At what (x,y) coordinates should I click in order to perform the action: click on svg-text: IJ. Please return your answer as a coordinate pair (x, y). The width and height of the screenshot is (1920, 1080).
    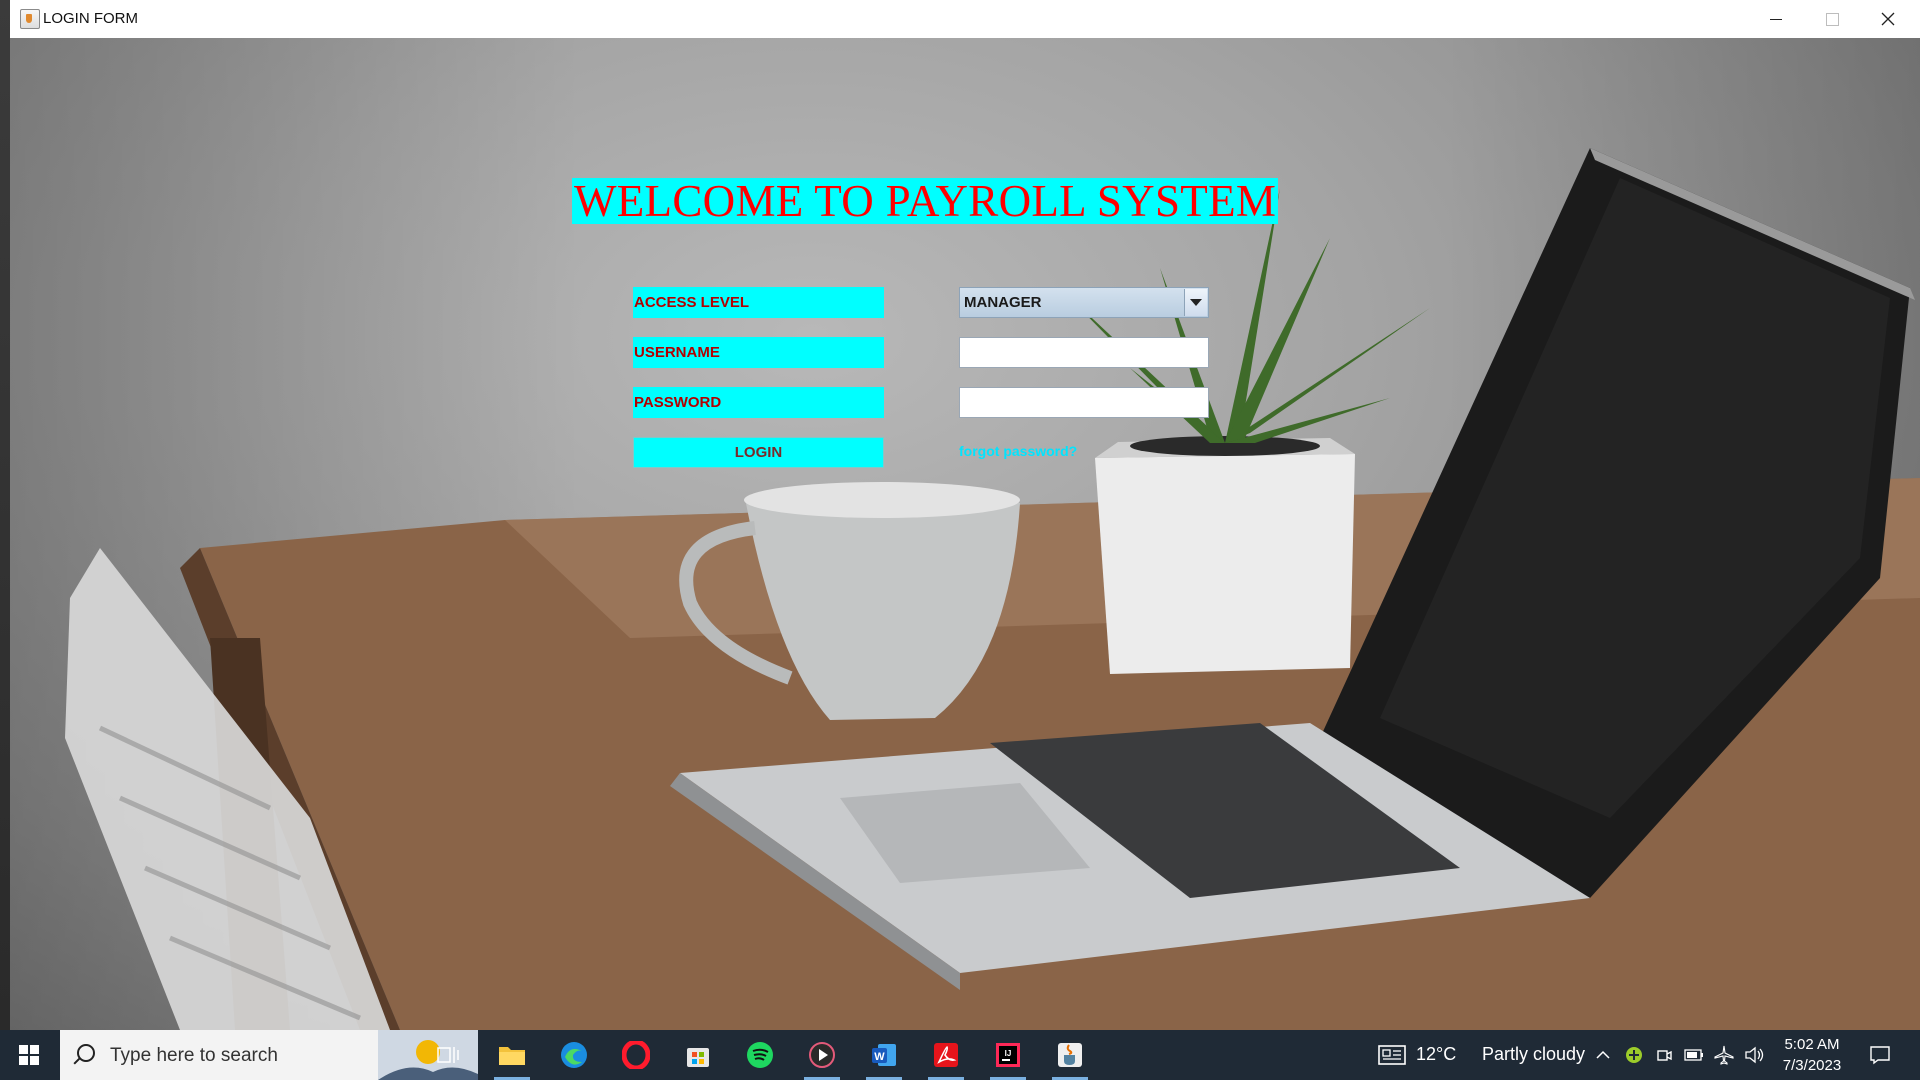
    Looking at the image, I should click on (1008, 1053).